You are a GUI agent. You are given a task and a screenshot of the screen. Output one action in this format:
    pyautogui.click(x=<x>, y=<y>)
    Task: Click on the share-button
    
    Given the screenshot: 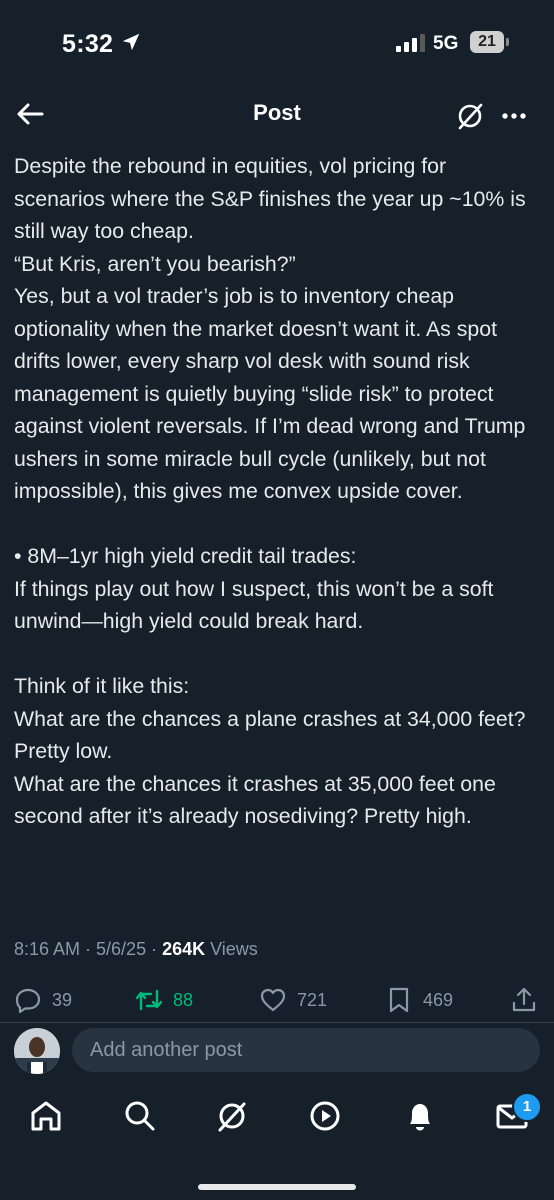 What is the action you would take?
    pyautogui.click(x=524, y=1000)
    